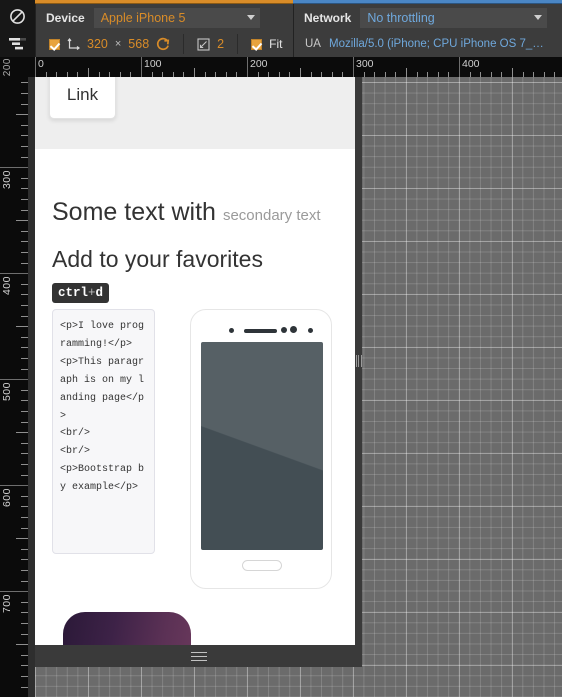  Describe the element at coordinates (198, 656) in the screenshot. I see `viewport-resize-handle-bottom` at that location.